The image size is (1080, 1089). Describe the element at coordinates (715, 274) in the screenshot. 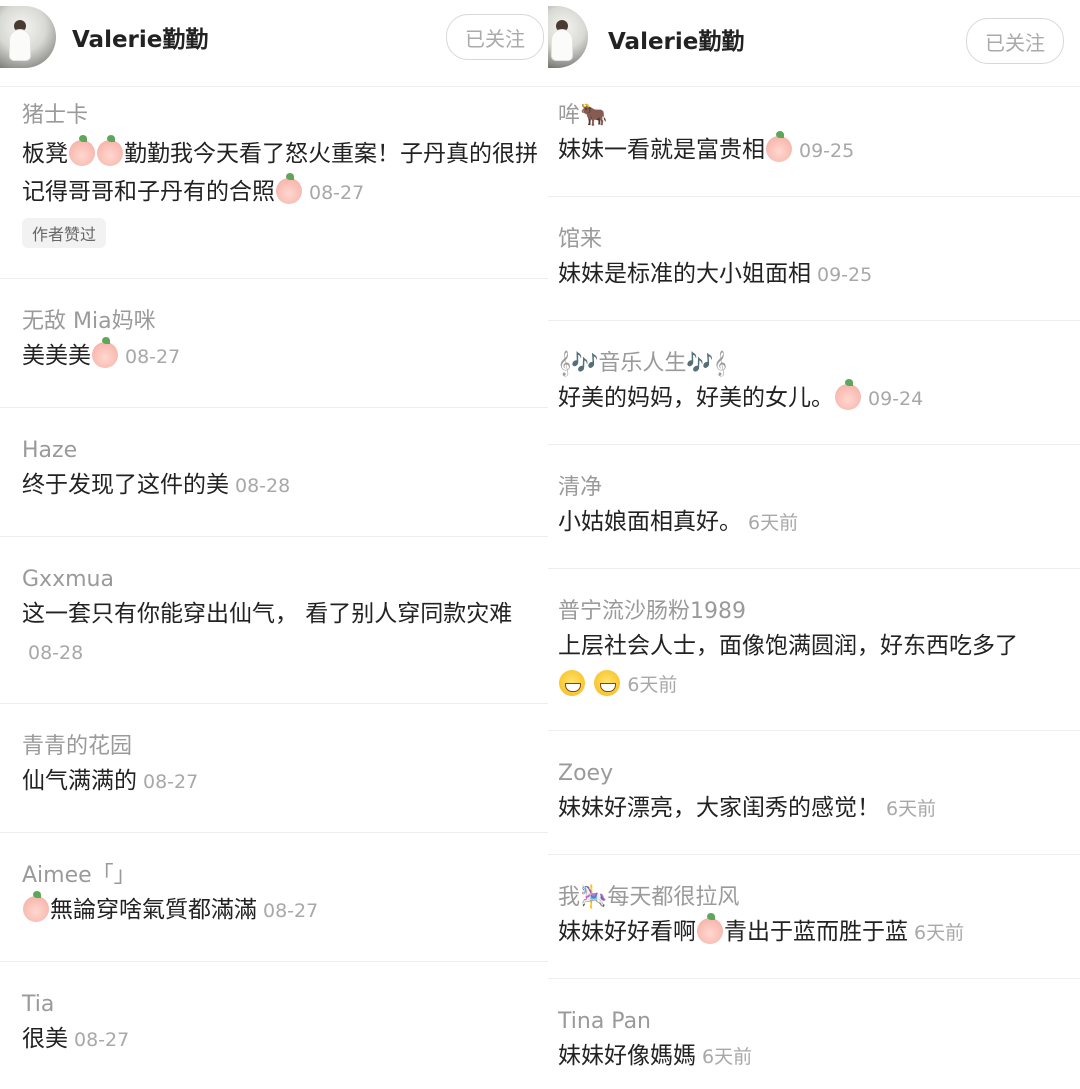

I see `comment-text: 妹妹是标准的大小姐面相 09-25` at that location.